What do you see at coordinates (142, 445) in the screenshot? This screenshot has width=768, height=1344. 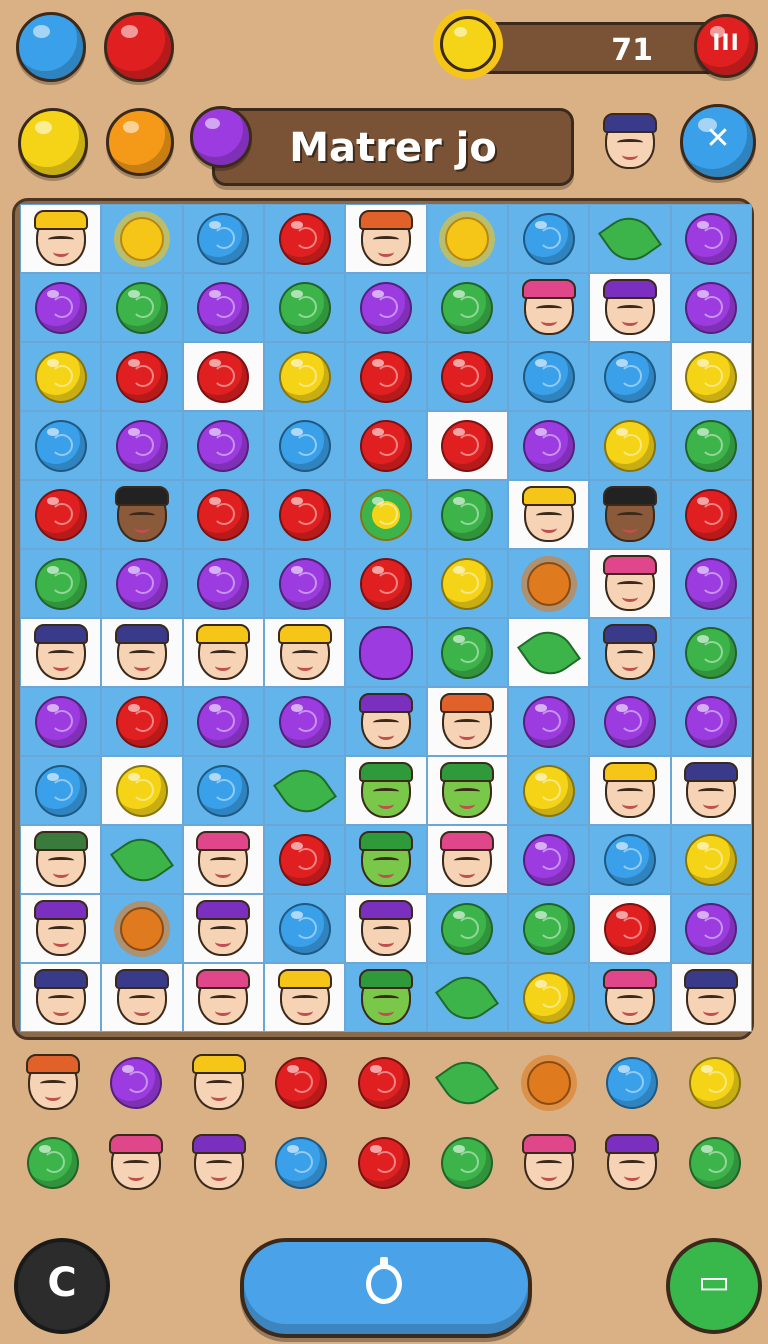 I see `board-cell-r3-c1` at bounding box center [142, 445].